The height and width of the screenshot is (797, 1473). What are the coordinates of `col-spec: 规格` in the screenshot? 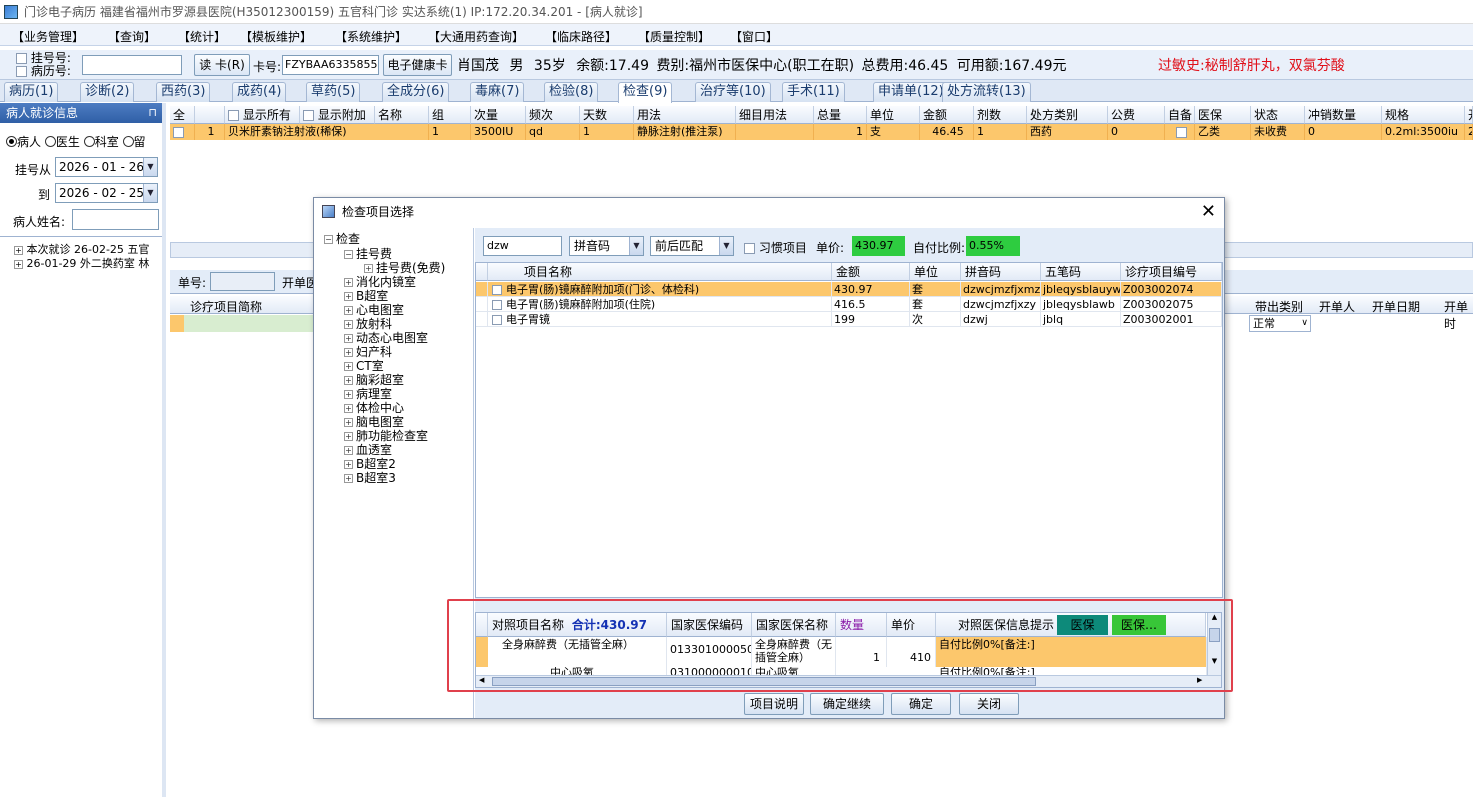 It's located at (1423, 115).